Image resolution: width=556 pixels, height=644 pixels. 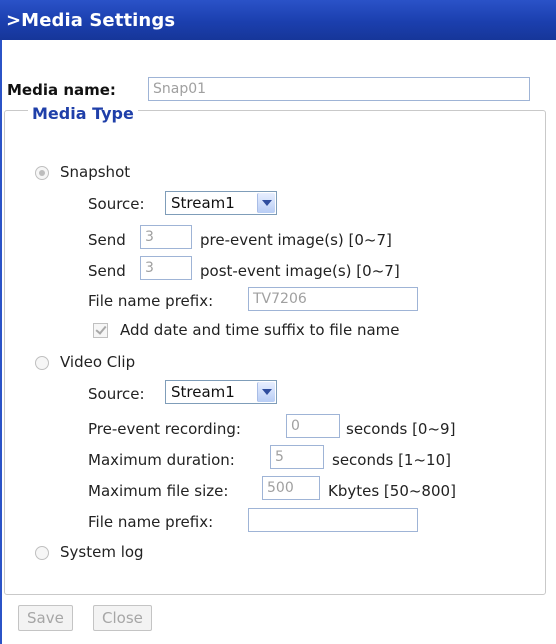 I want to click on video-clip-label: Video Clip, so click(x=98, y=362).